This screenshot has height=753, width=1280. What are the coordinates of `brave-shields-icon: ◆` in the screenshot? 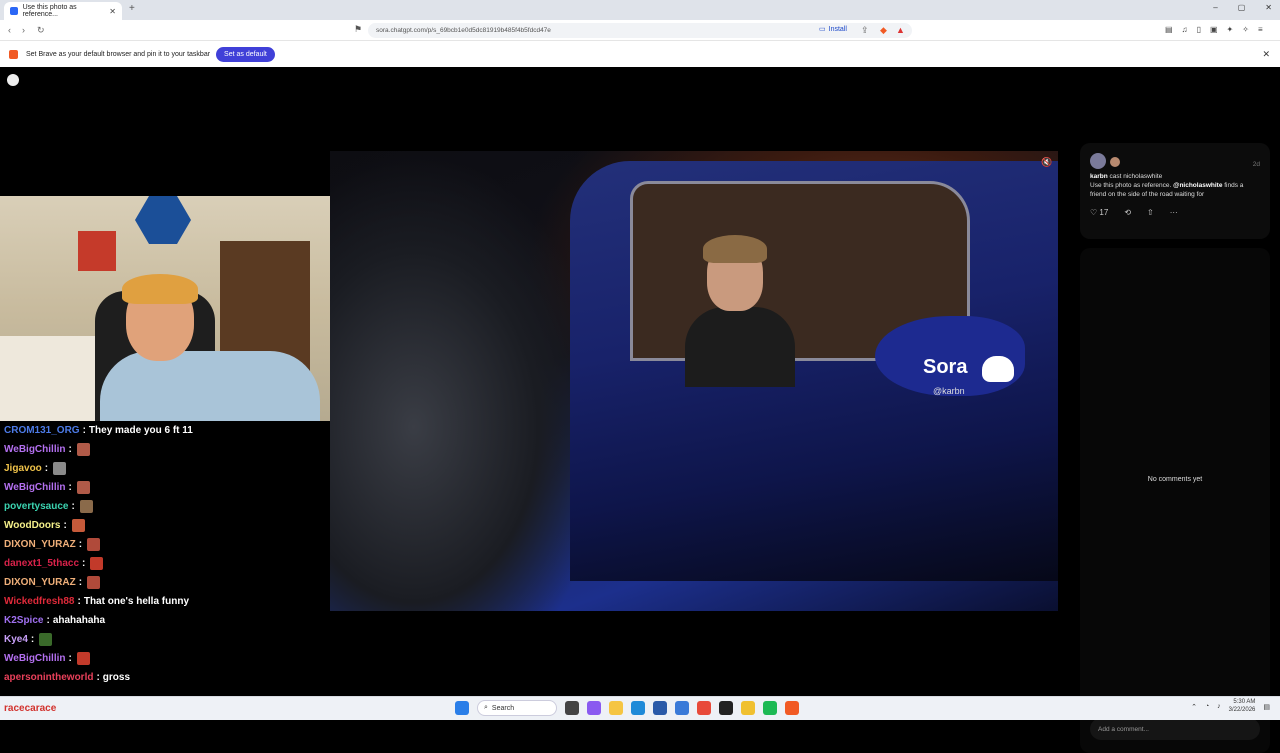 It's located at (883, 30).